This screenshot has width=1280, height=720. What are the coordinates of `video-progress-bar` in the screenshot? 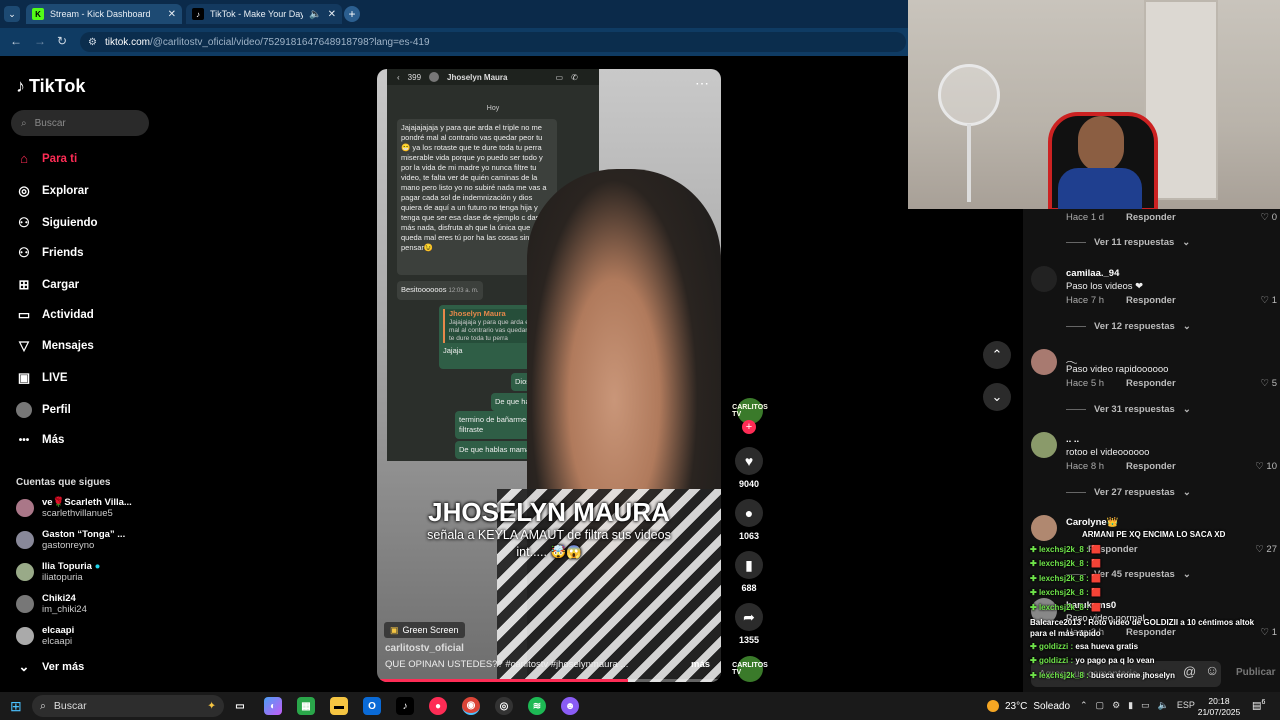 It's located at (549, 680).